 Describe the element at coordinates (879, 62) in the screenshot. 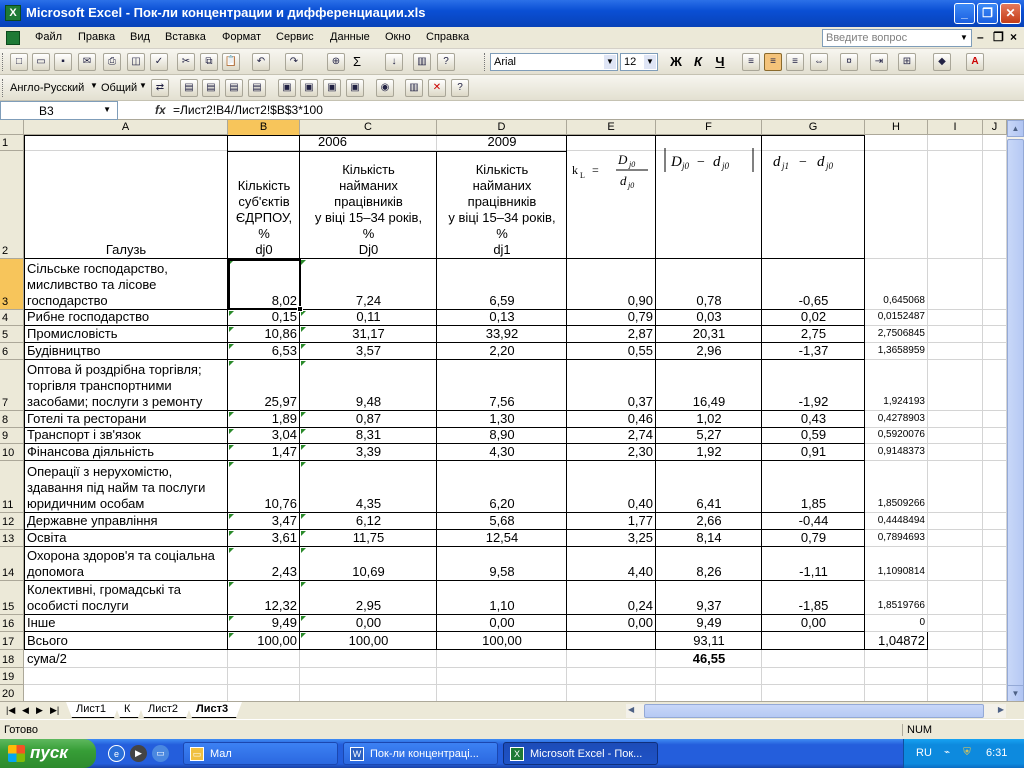

I see `indent-icon: ⇥` at that location.